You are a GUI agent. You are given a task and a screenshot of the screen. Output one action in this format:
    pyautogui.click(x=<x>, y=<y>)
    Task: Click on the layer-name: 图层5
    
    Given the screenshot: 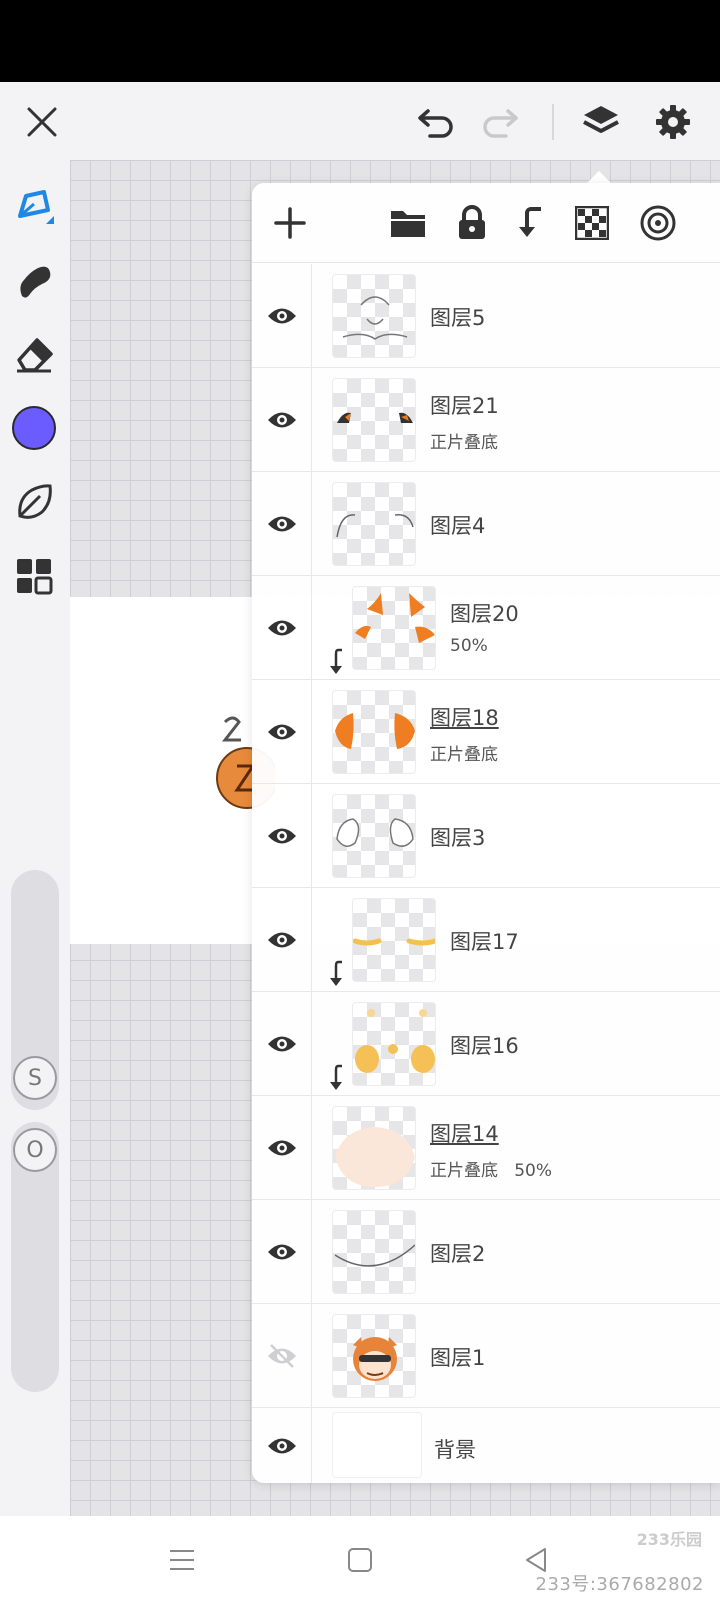 What is the action you would take?
    pyautogui.click(x=458, y=318)
    